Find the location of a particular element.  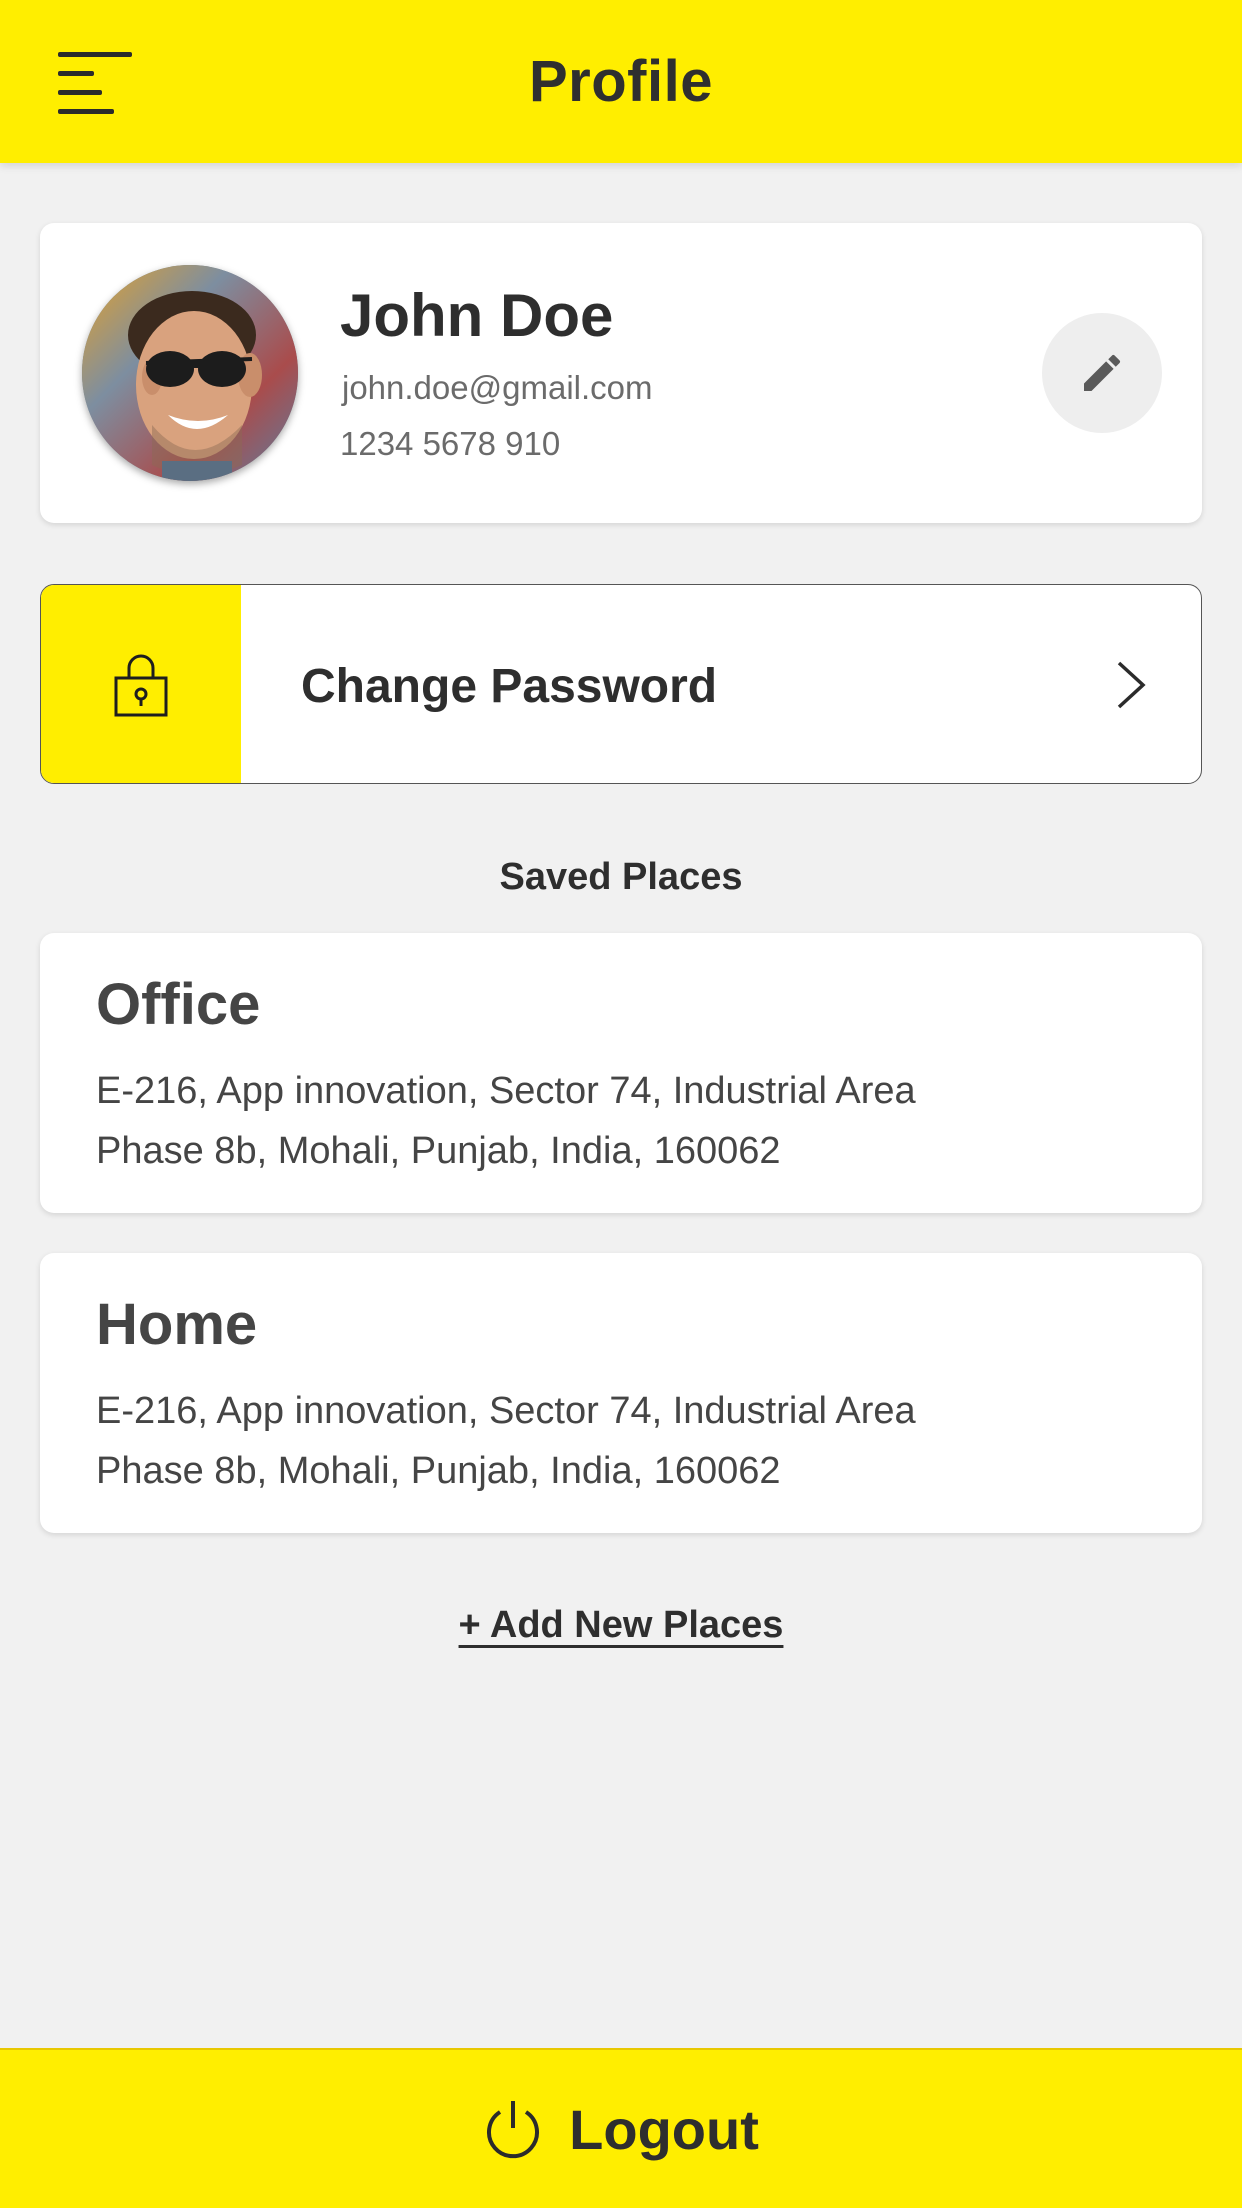

logout-button: Logout is located at coordinates (621, 2128).